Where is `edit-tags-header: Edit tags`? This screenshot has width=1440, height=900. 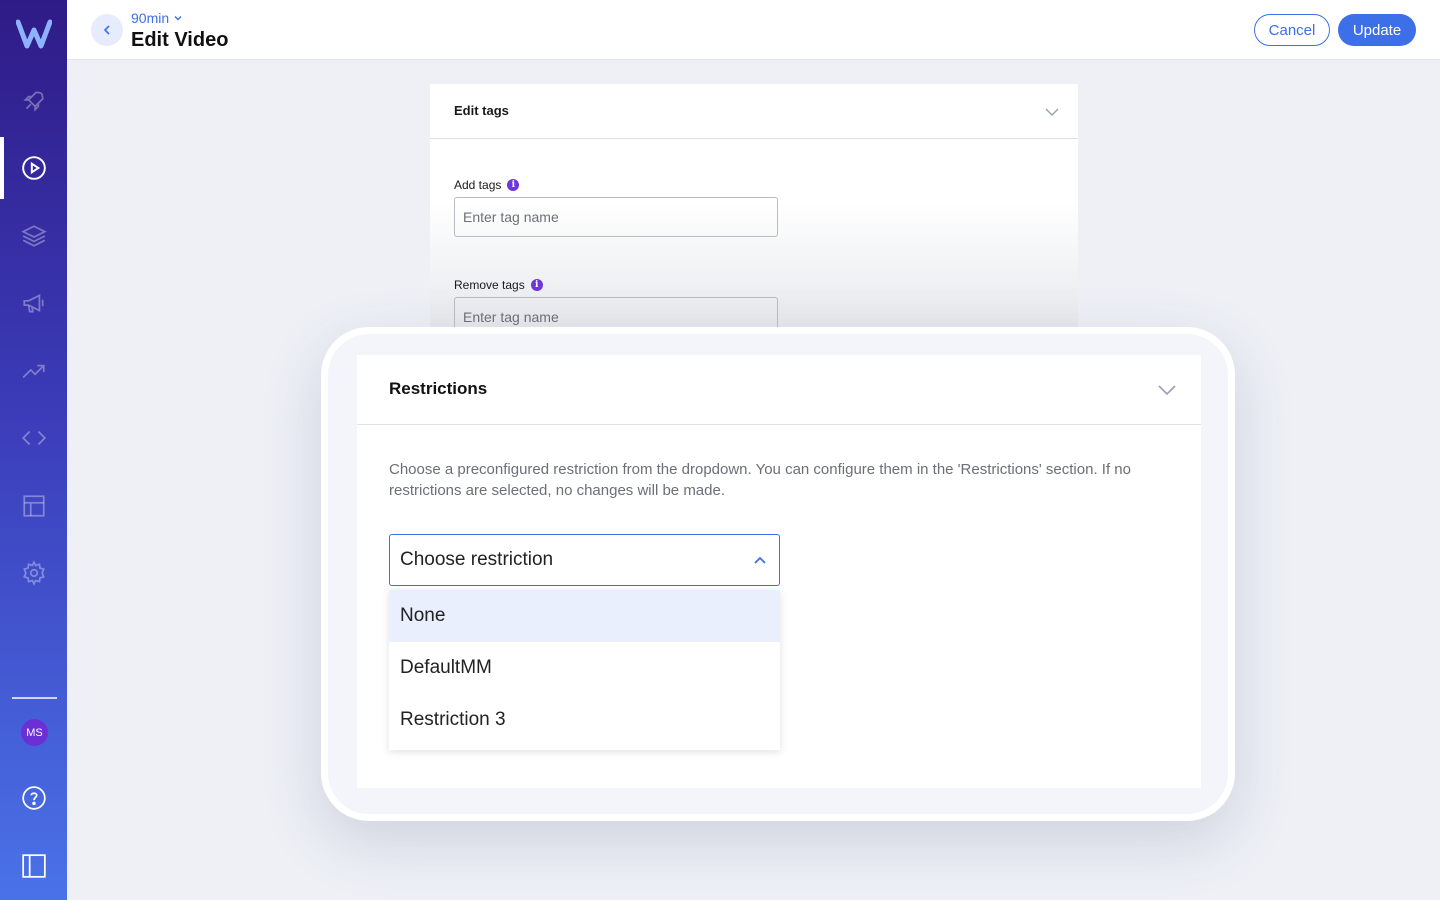 edit-tags-header: Edit tags is located at coordinates (754, 111).